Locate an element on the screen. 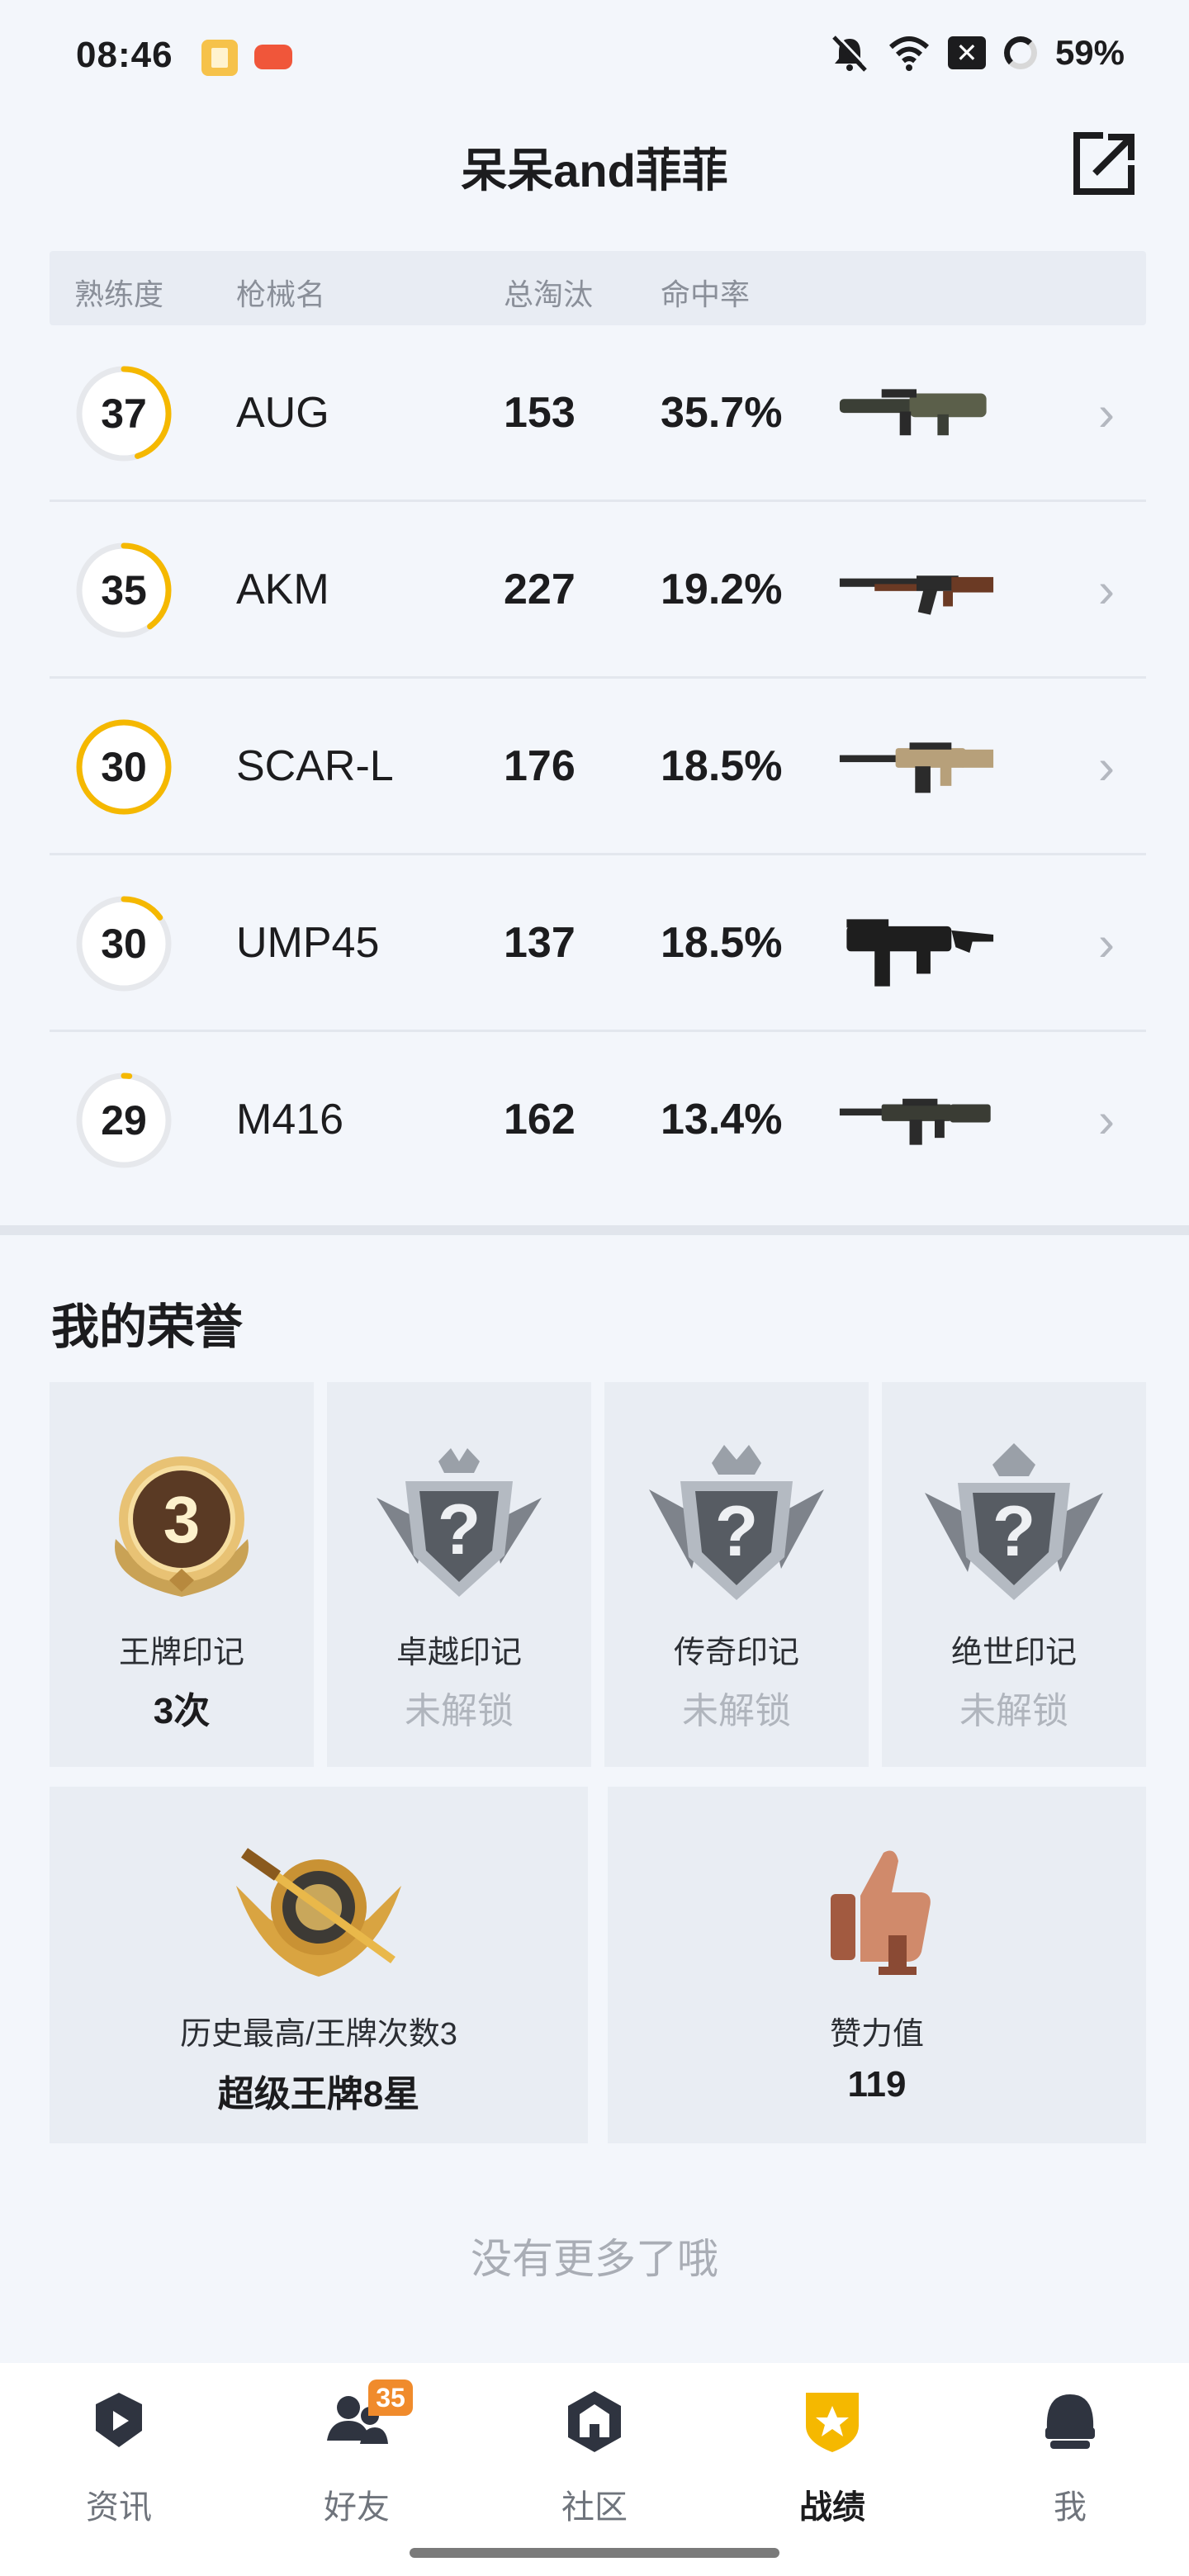 This screenshot has width=1189, height=2576. home-indicator is located at coordinates (594, 2553).